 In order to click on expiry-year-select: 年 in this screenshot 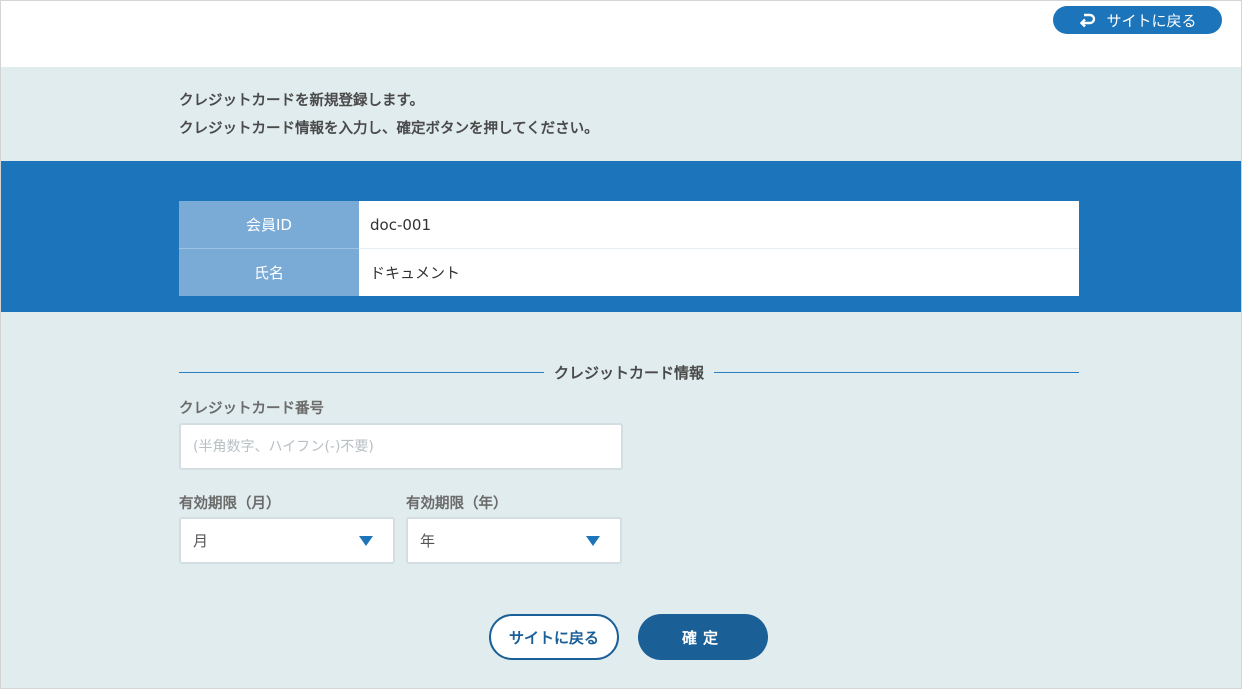, I will do `click(514, 540)`.